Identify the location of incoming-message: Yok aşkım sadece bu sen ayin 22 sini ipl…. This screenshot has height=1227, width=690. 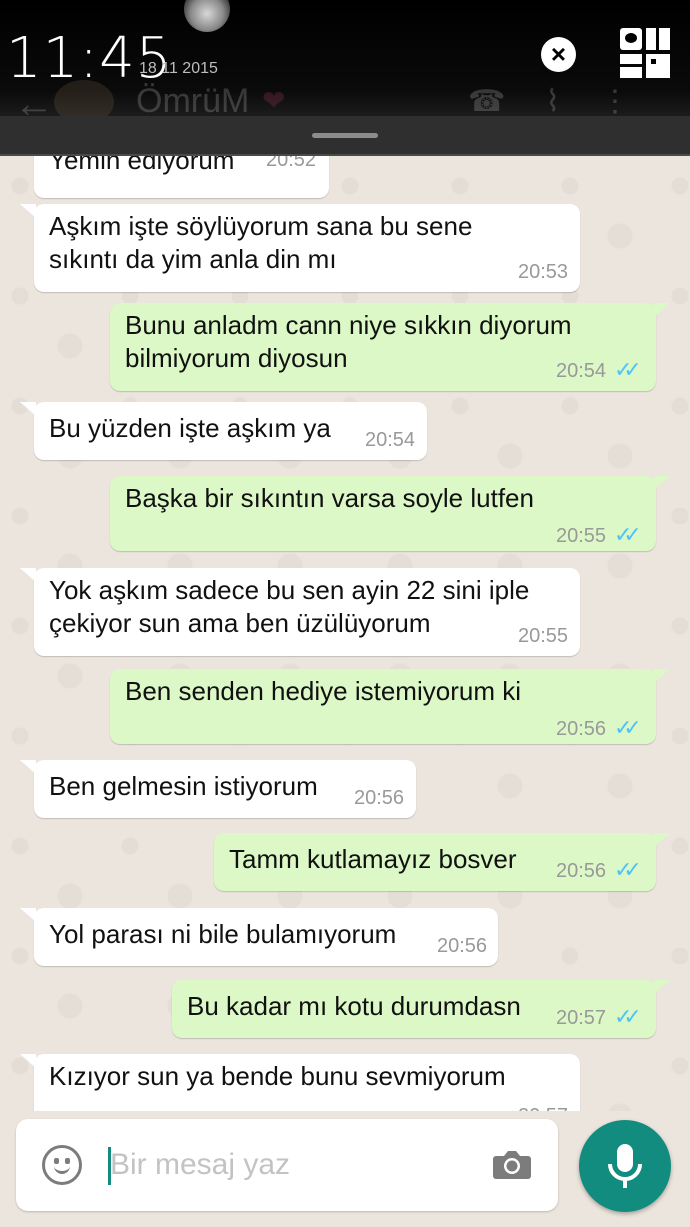
(300, 612).